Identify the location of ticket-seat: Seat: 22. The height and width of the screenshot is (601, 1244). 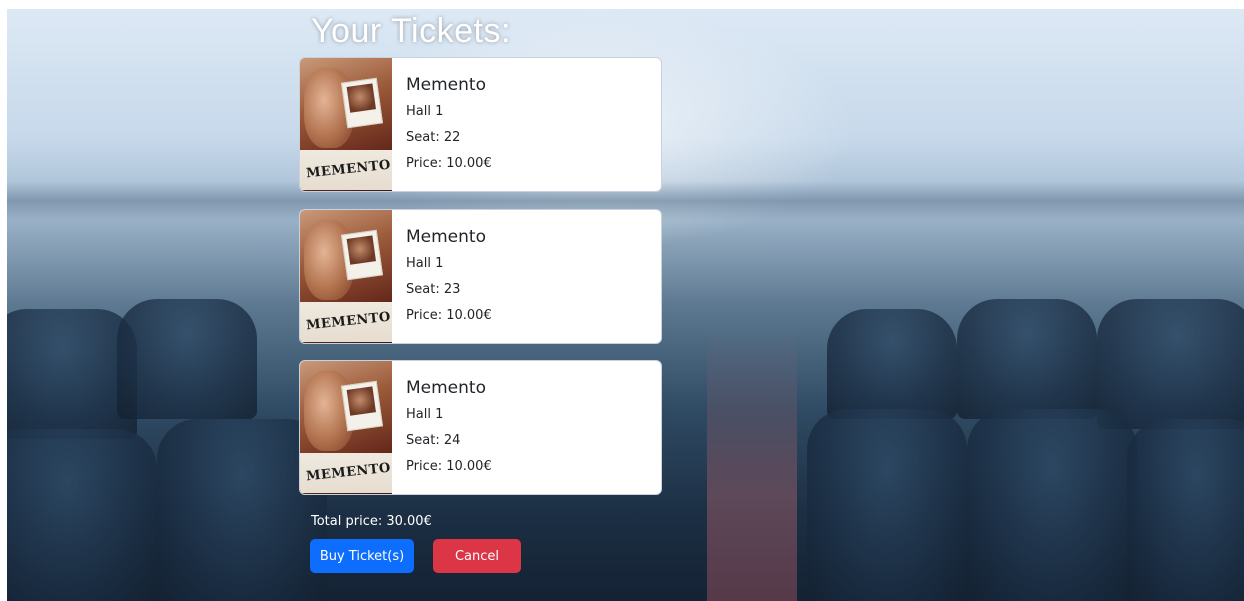
(433, 137).